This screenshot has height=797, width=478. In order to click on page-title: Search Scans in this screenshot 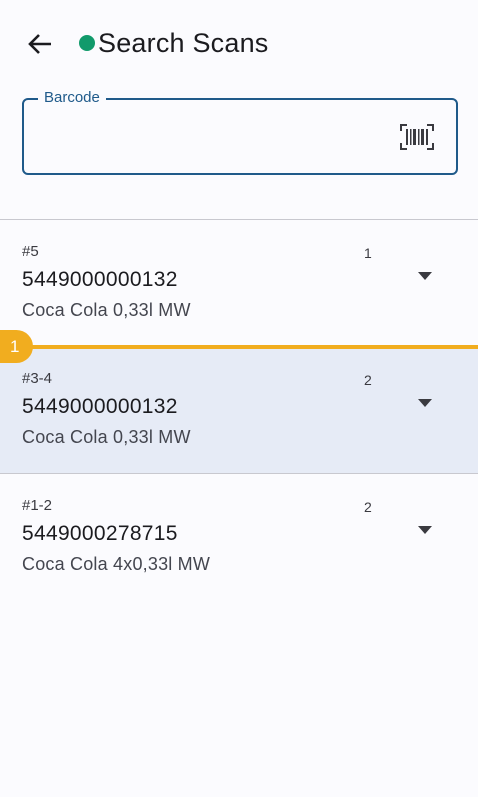, I will do `click(183, 43)`.